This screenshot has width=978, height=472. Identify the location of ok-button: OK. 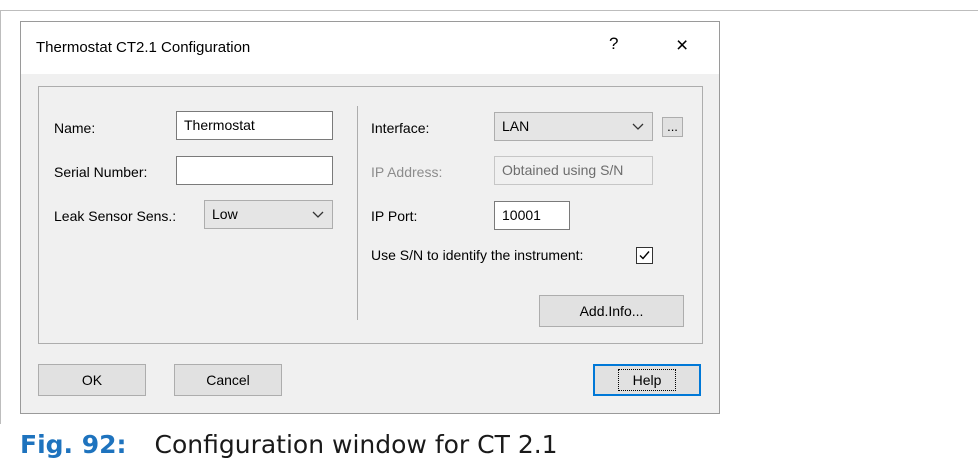
(92, 380).